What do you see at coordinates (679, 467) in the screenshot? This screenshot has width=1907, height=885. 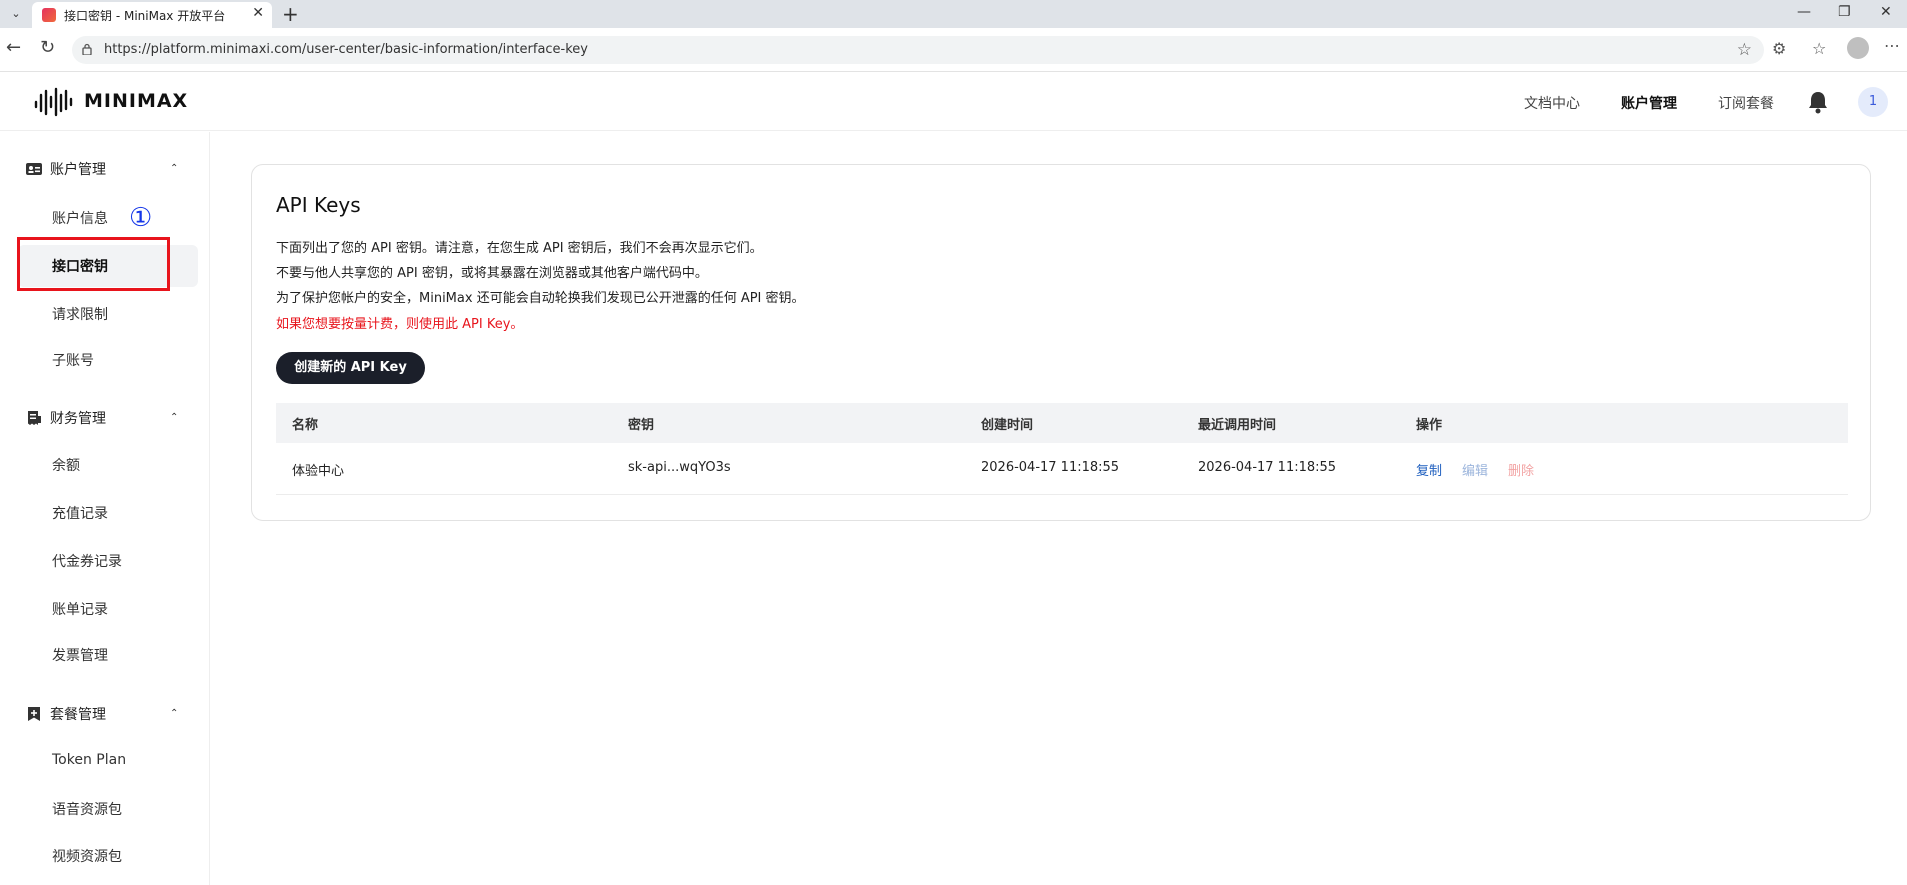 I see `key-value: sk-api...wqYO3s` at bounding box center [679, 467].